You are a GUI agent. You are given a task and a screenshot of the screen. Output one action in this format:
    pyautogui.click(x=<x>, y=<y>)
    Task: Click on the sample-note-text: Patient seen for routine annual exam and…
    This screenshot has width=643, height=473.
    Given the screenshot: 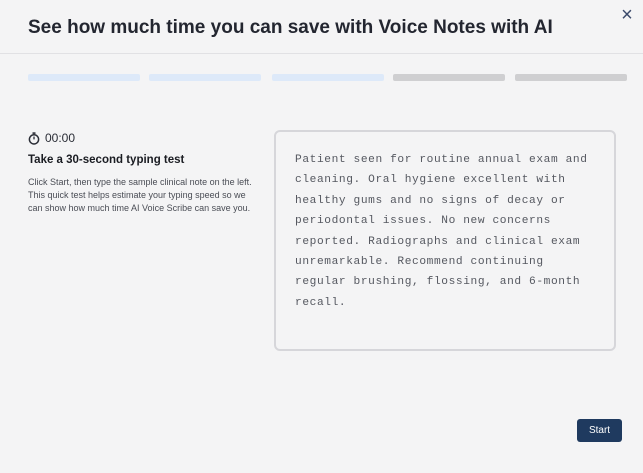 What is the action you would take?
    pyautogui.click(x=441, y=231)
    